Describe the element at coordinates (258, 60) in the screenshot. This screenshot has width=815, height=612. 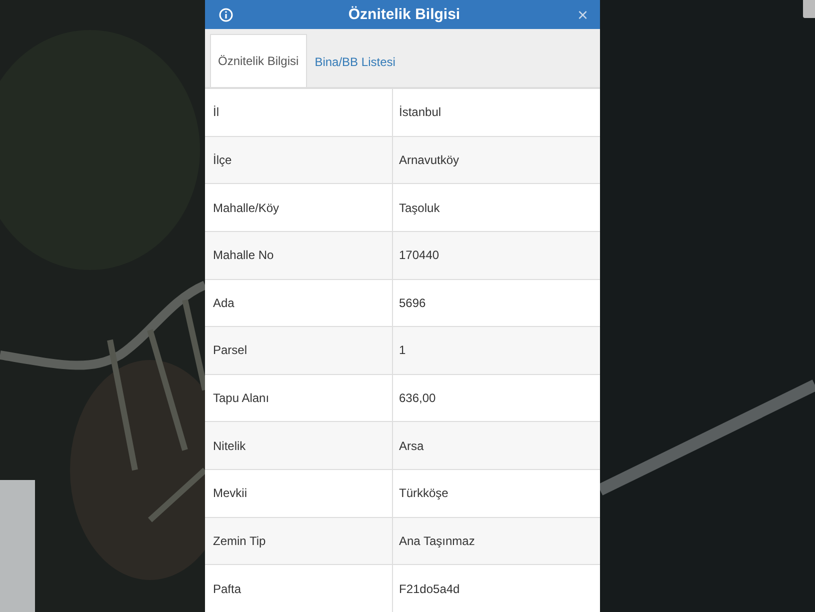
I see `tab: Öznitelik Bilgisi` at that location.